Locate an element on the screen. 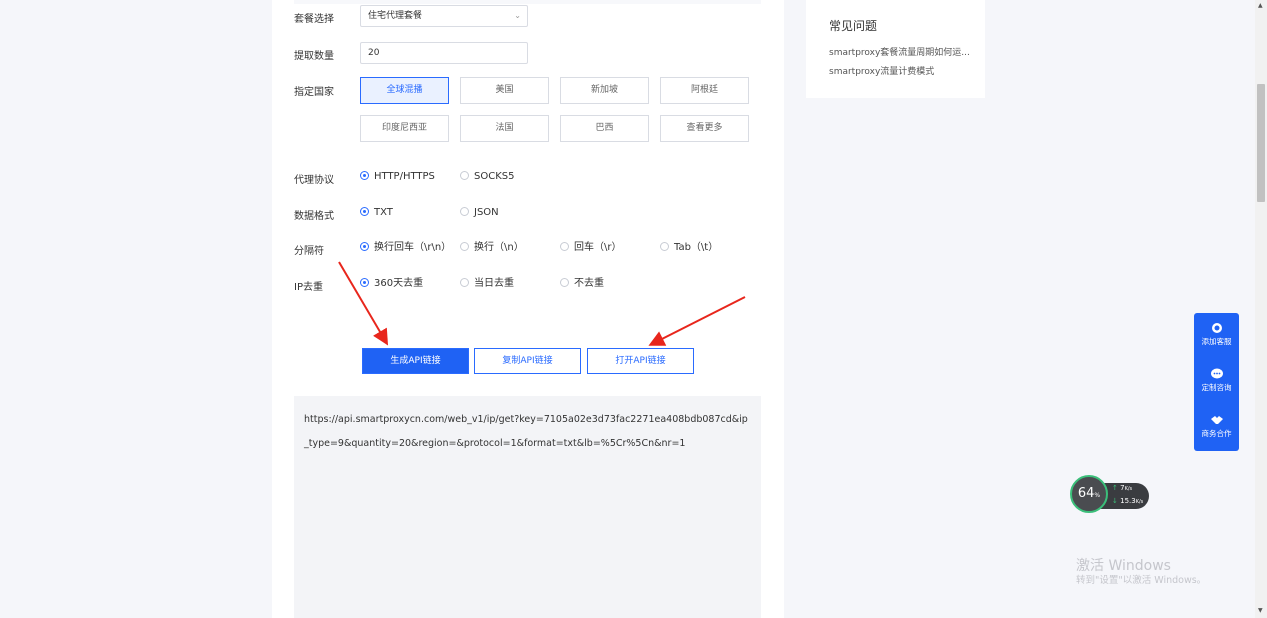  radio-label: TXT is located at coordinates (383, 212).